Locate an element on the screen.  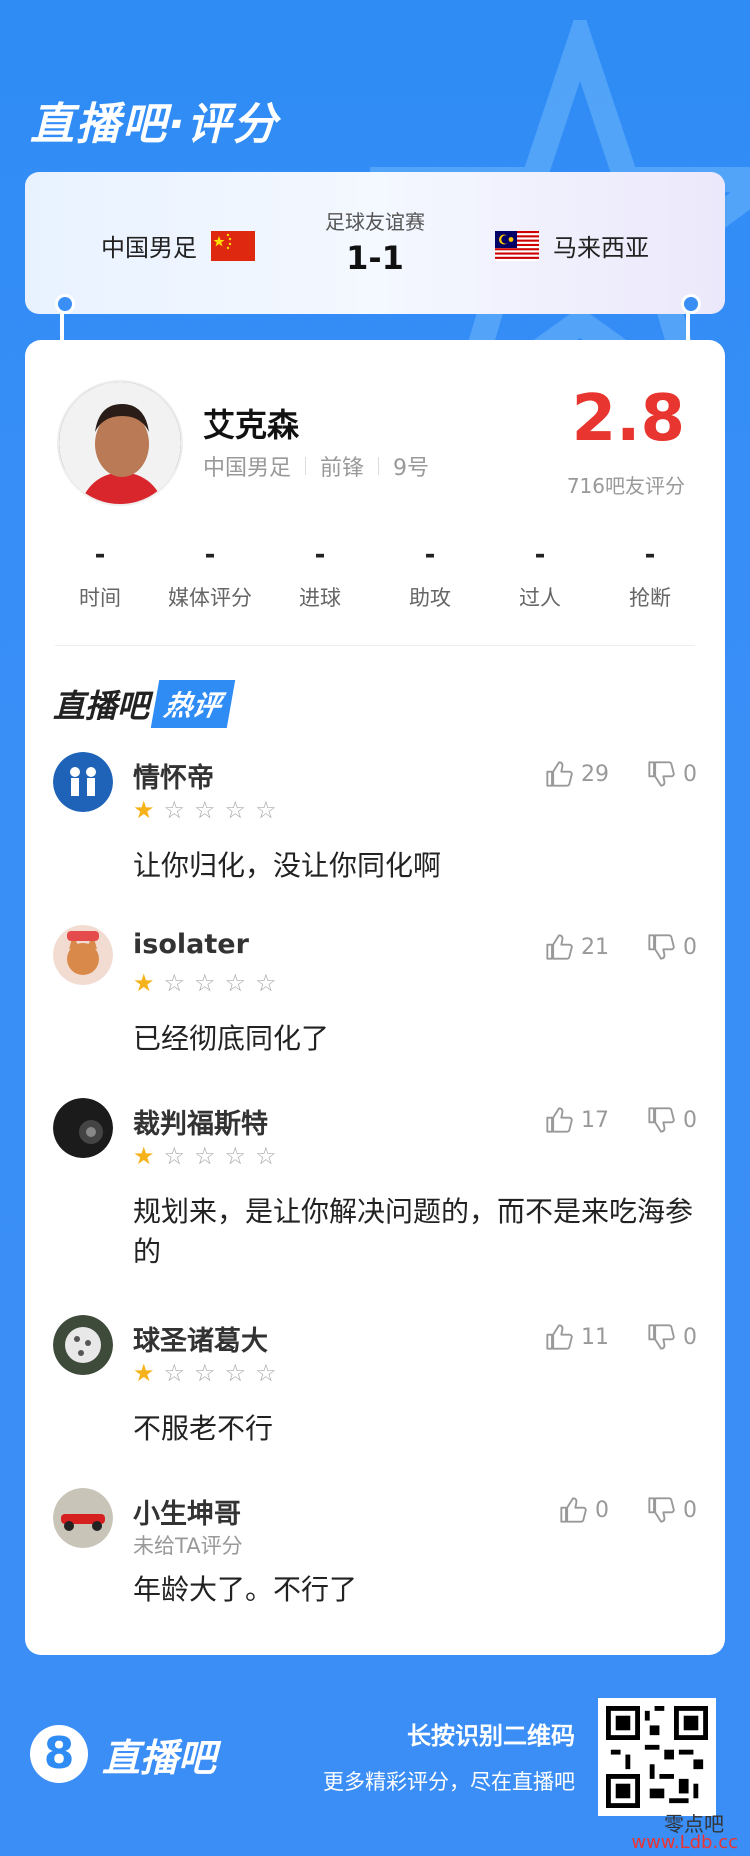
player-number: 9号 is located at coordinates (411, 468).